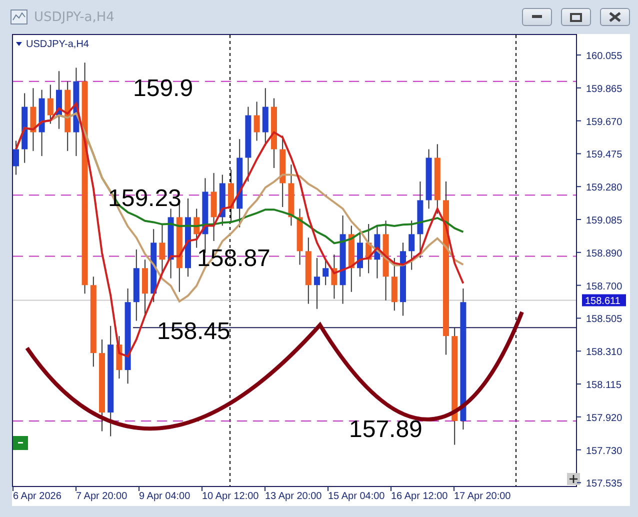  I want to click on time-label: 6 Apr 2026, so click(37, 496).